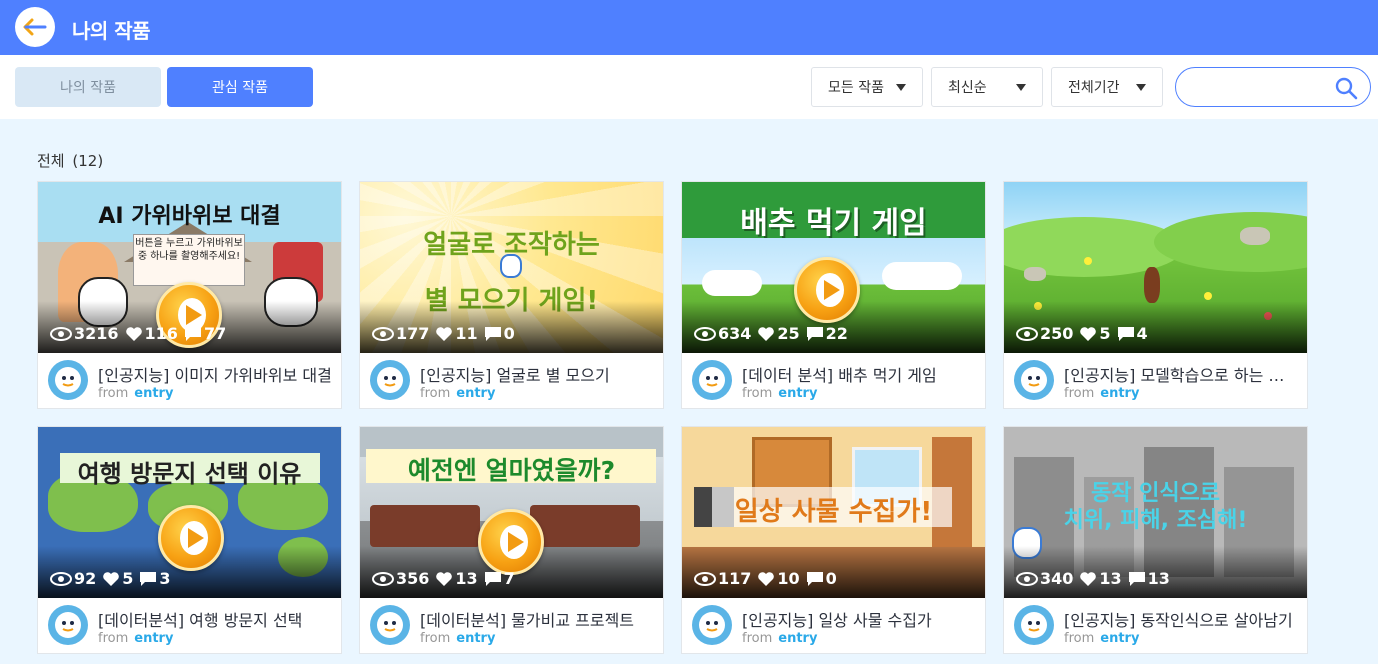 The height and width of the screenshot is (664, 1378). I want to click on project-thumbnail: 예전엔 얼마였을까? 356 13 7, so click(511, 512).